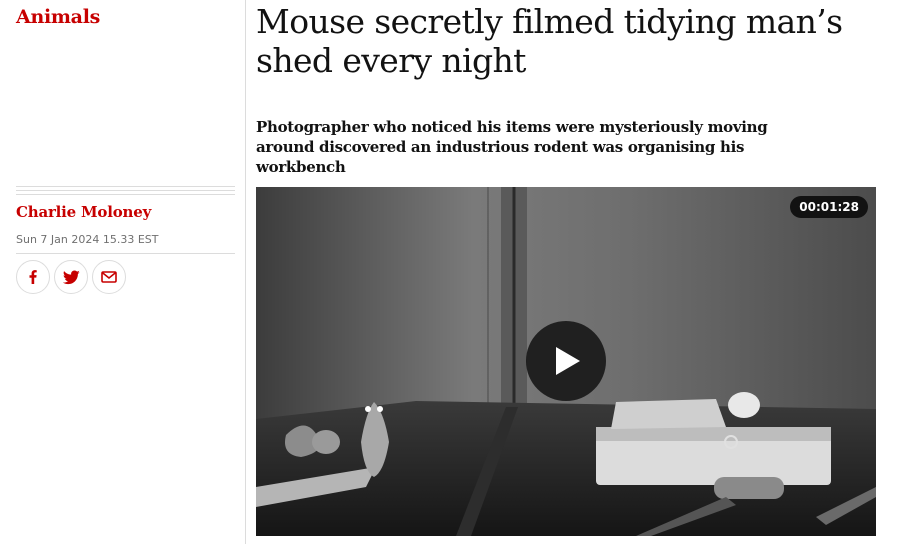 Image resolution: width=909 pixels, height=544 pixels. What do you see at coordinates (58, 17) in the screenshot?
I see `section-link: Animals` at bounding box center [58, 17].